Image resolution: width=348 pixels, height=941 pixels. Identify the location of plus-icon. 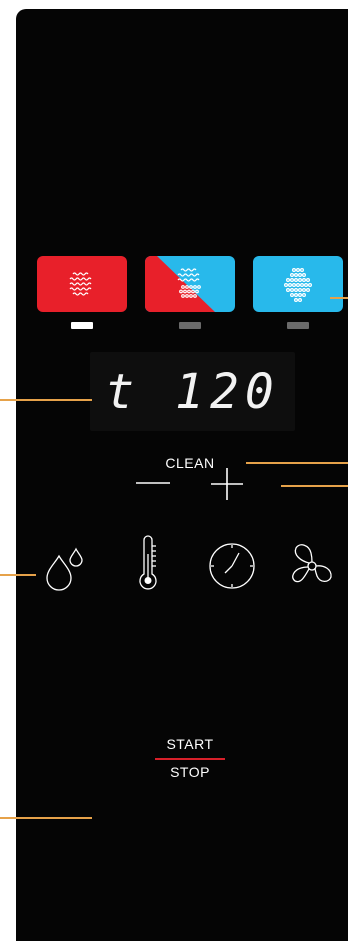
(227, 484).